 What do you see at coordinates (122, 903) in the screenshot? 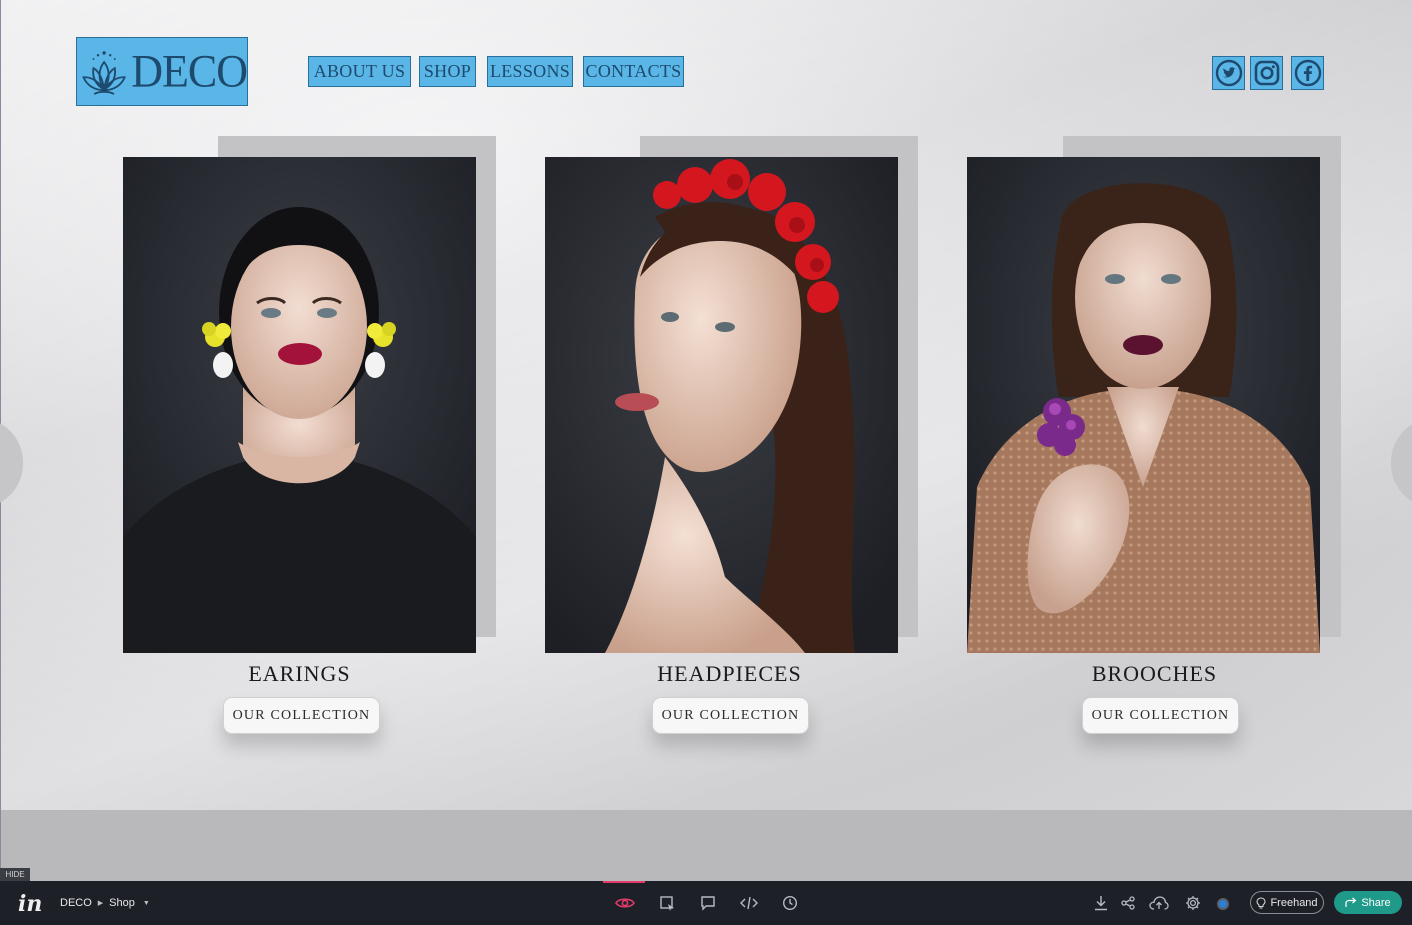
I see `breadcrumb-screen: Shop` at bounding box center [122, 903].